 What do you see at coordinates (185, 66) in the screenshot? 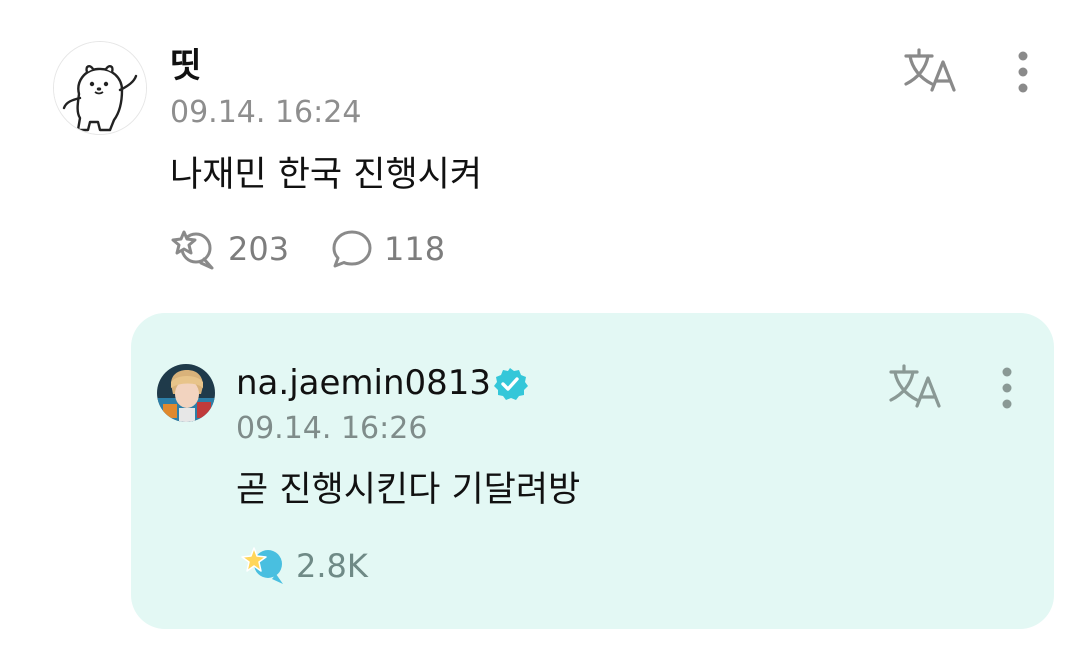
I see `comment-username: 띳` at bounding box center [185, 66].